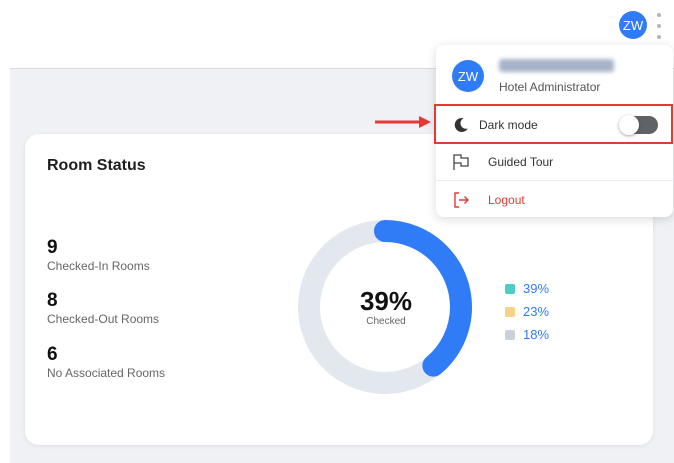 The width and height of the screenshot is (674, 463). What do you see at coordinates (536, 311) in the screenshot?
I see `legend-label: 23%` at bounding box center [536, 311].